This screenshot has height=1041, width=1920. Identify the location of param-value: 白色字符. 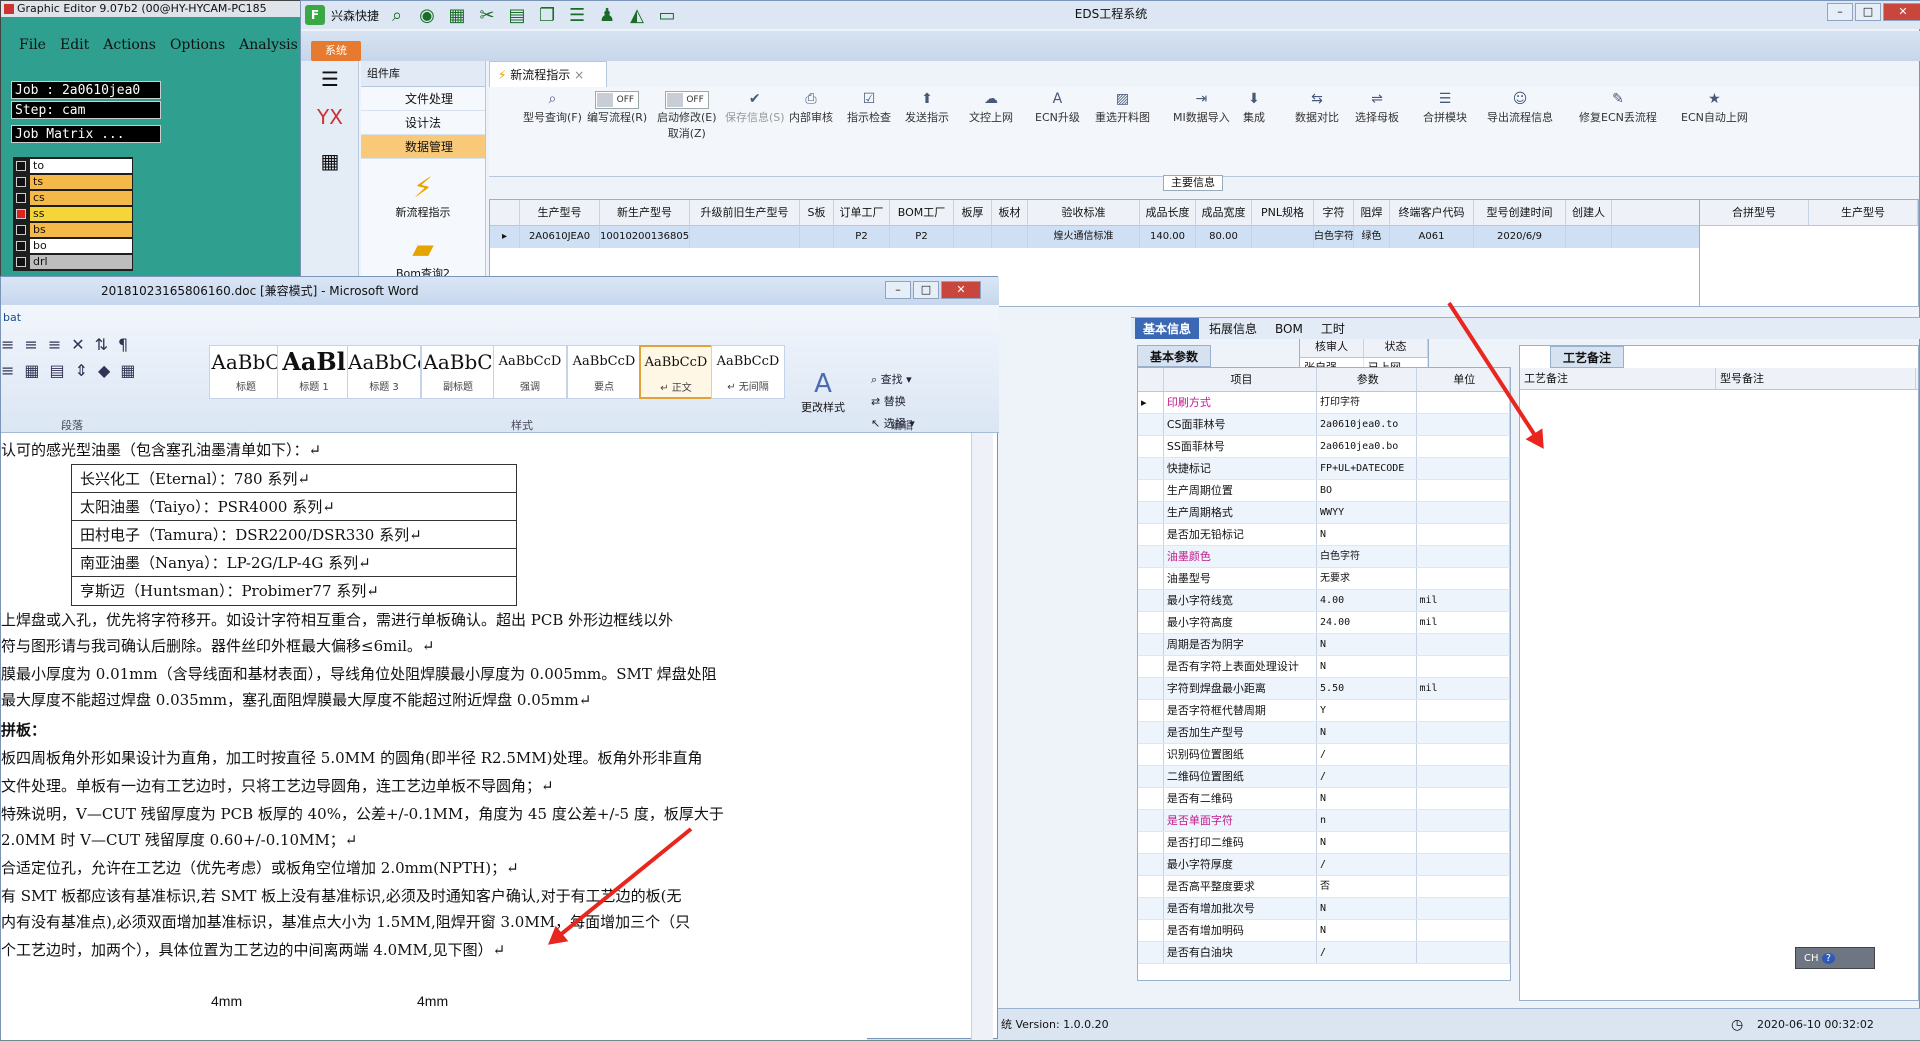
(1367, 556).